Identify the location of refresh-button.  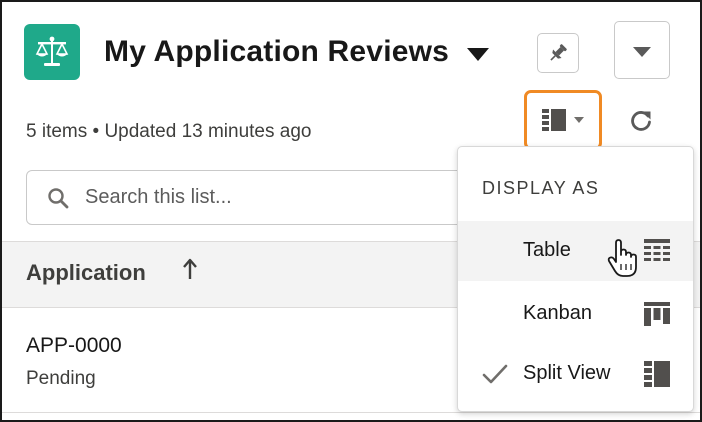
(641, 121).